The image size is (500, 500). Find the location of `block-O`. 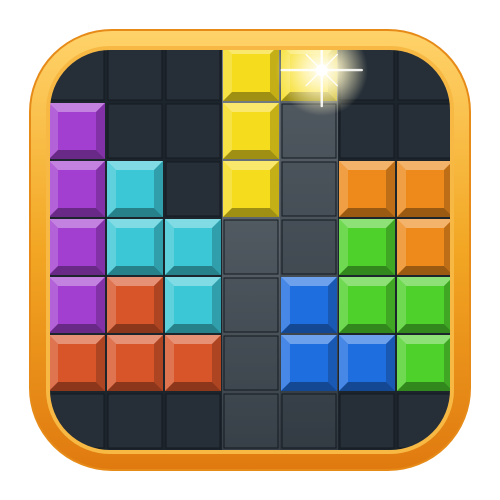

block-O is located at coordinates (367, 189).